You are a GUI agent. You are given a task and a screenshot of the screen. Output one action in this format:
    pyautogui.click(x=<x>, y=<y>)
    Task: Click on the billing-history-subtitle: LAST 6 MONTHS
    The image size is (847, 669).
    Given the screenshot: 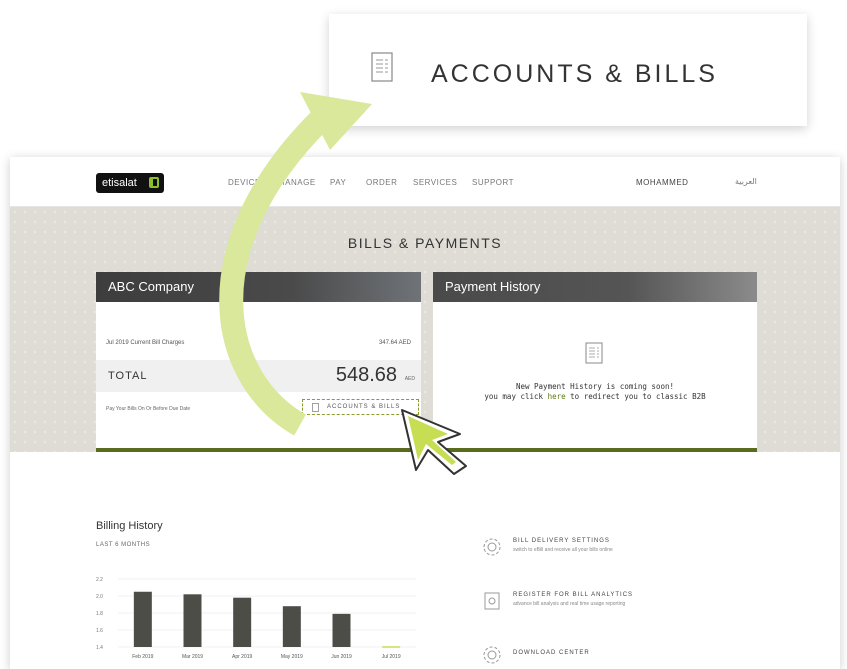 What is the action you would take?
    pyautogui.click(x=123, y=545)
    